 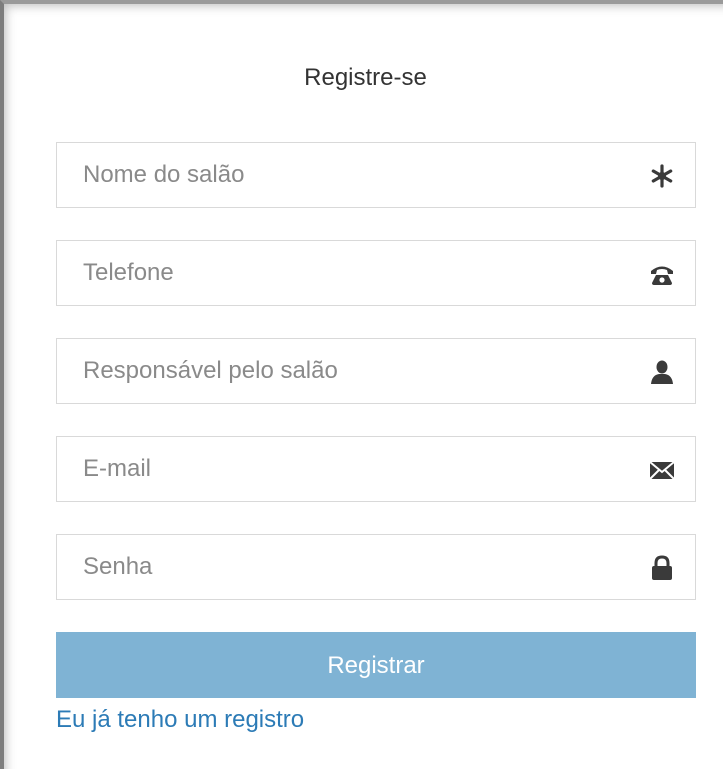 I want to click on form-title: Registre-se, so click(x=365, y=77).